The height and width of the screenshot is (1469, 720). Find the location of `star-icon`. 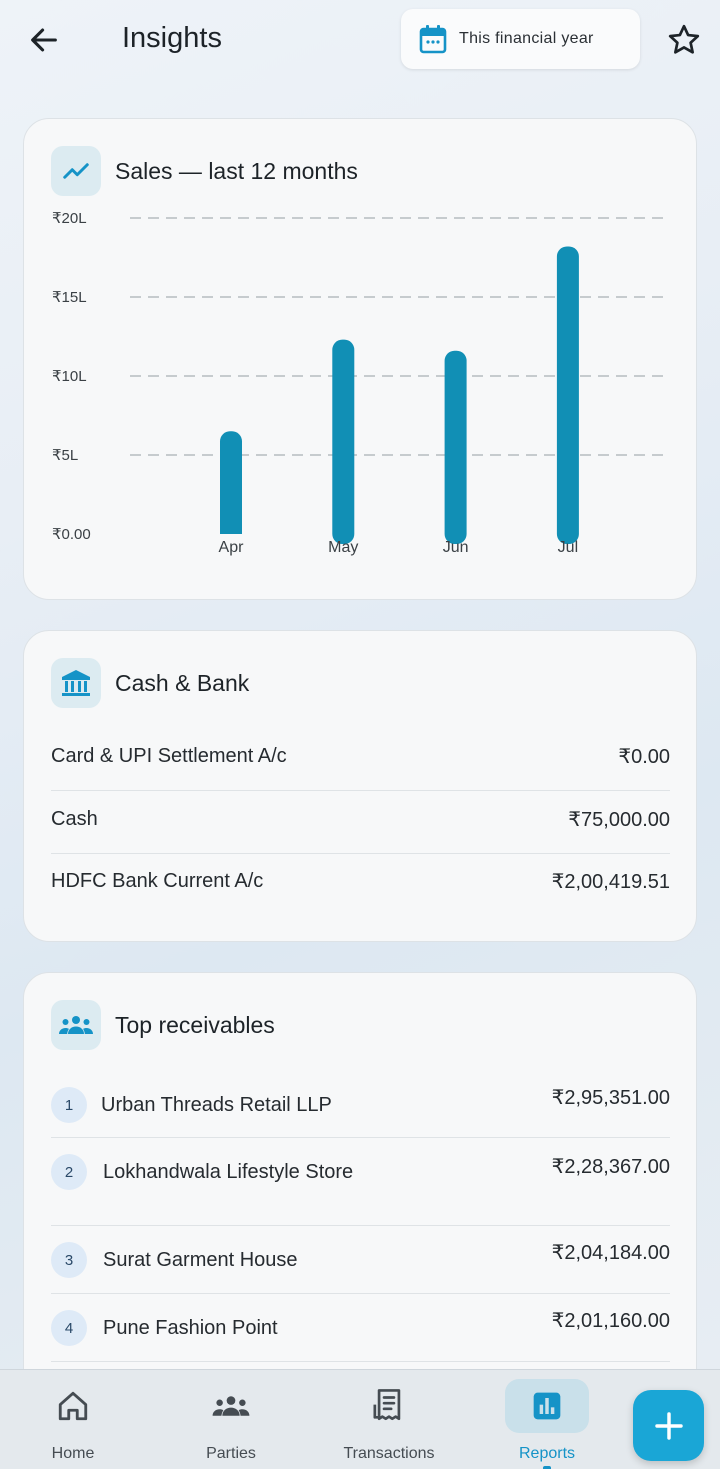

star-icon is located at coordinates (684, 39).